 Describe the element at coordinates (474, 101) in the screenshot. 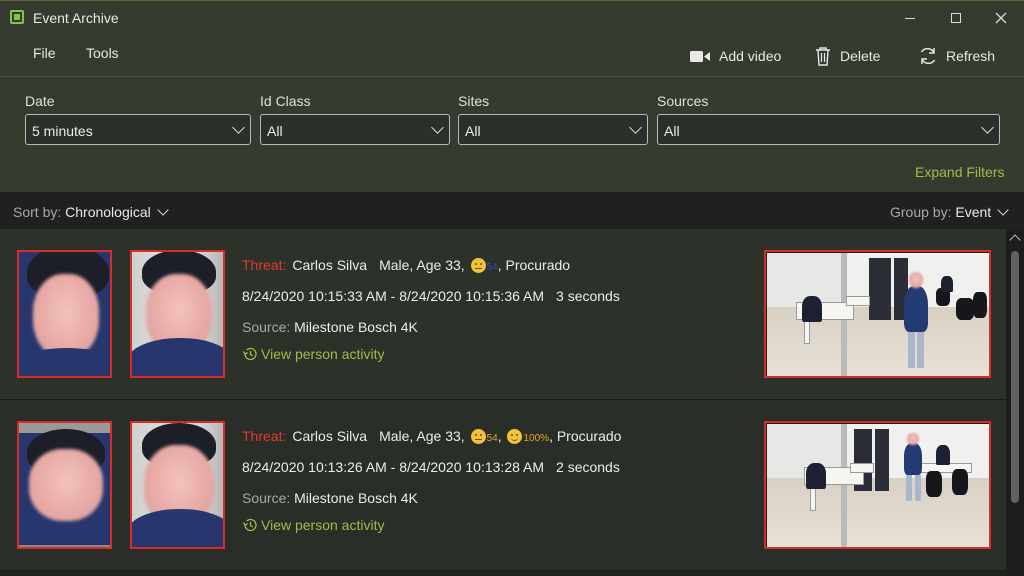

I see `sites-filter-label: Sites` at that location.